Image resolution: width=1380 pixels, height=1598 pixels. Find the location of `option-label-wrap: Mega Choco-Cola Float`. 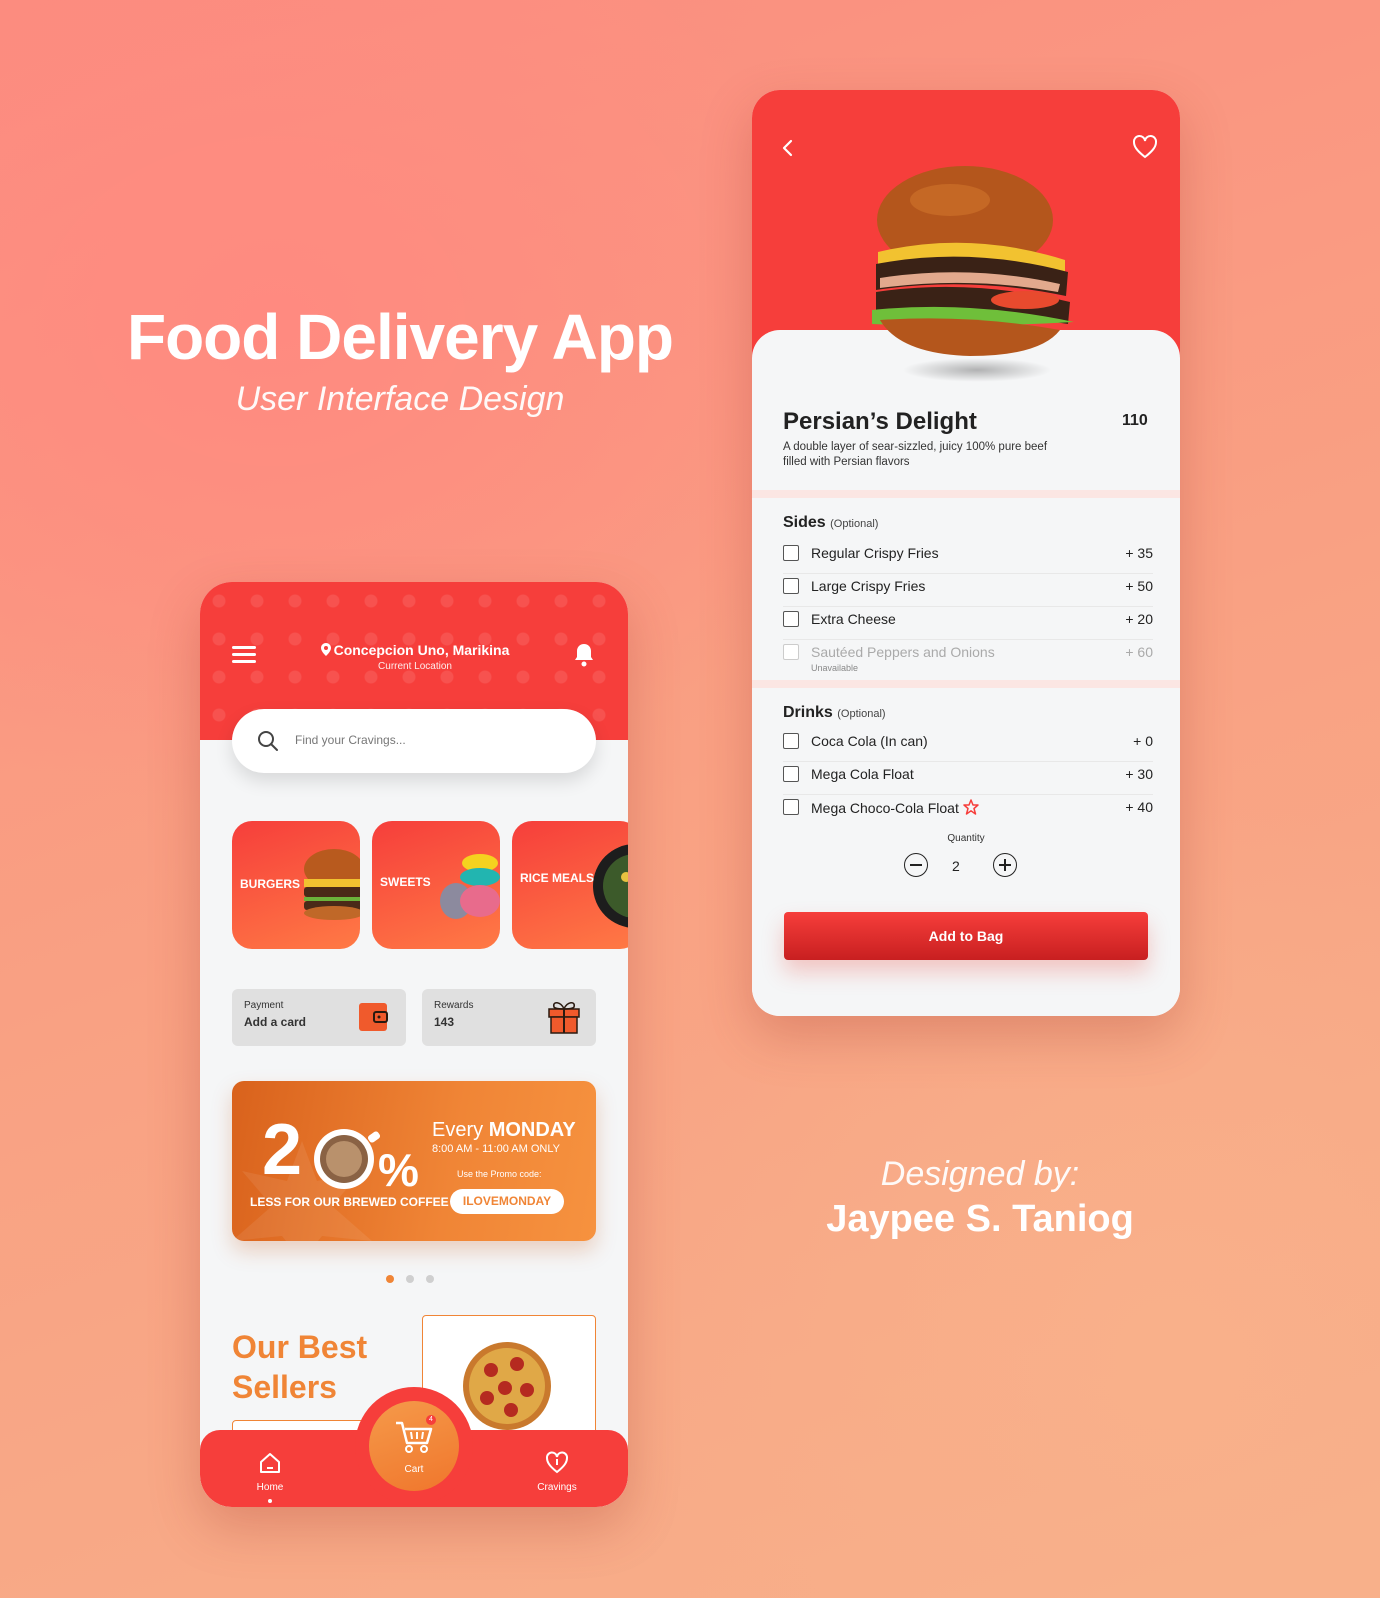

option-label-wrap: Mega Choco-Cola Float is located at coordinates (895, 807).